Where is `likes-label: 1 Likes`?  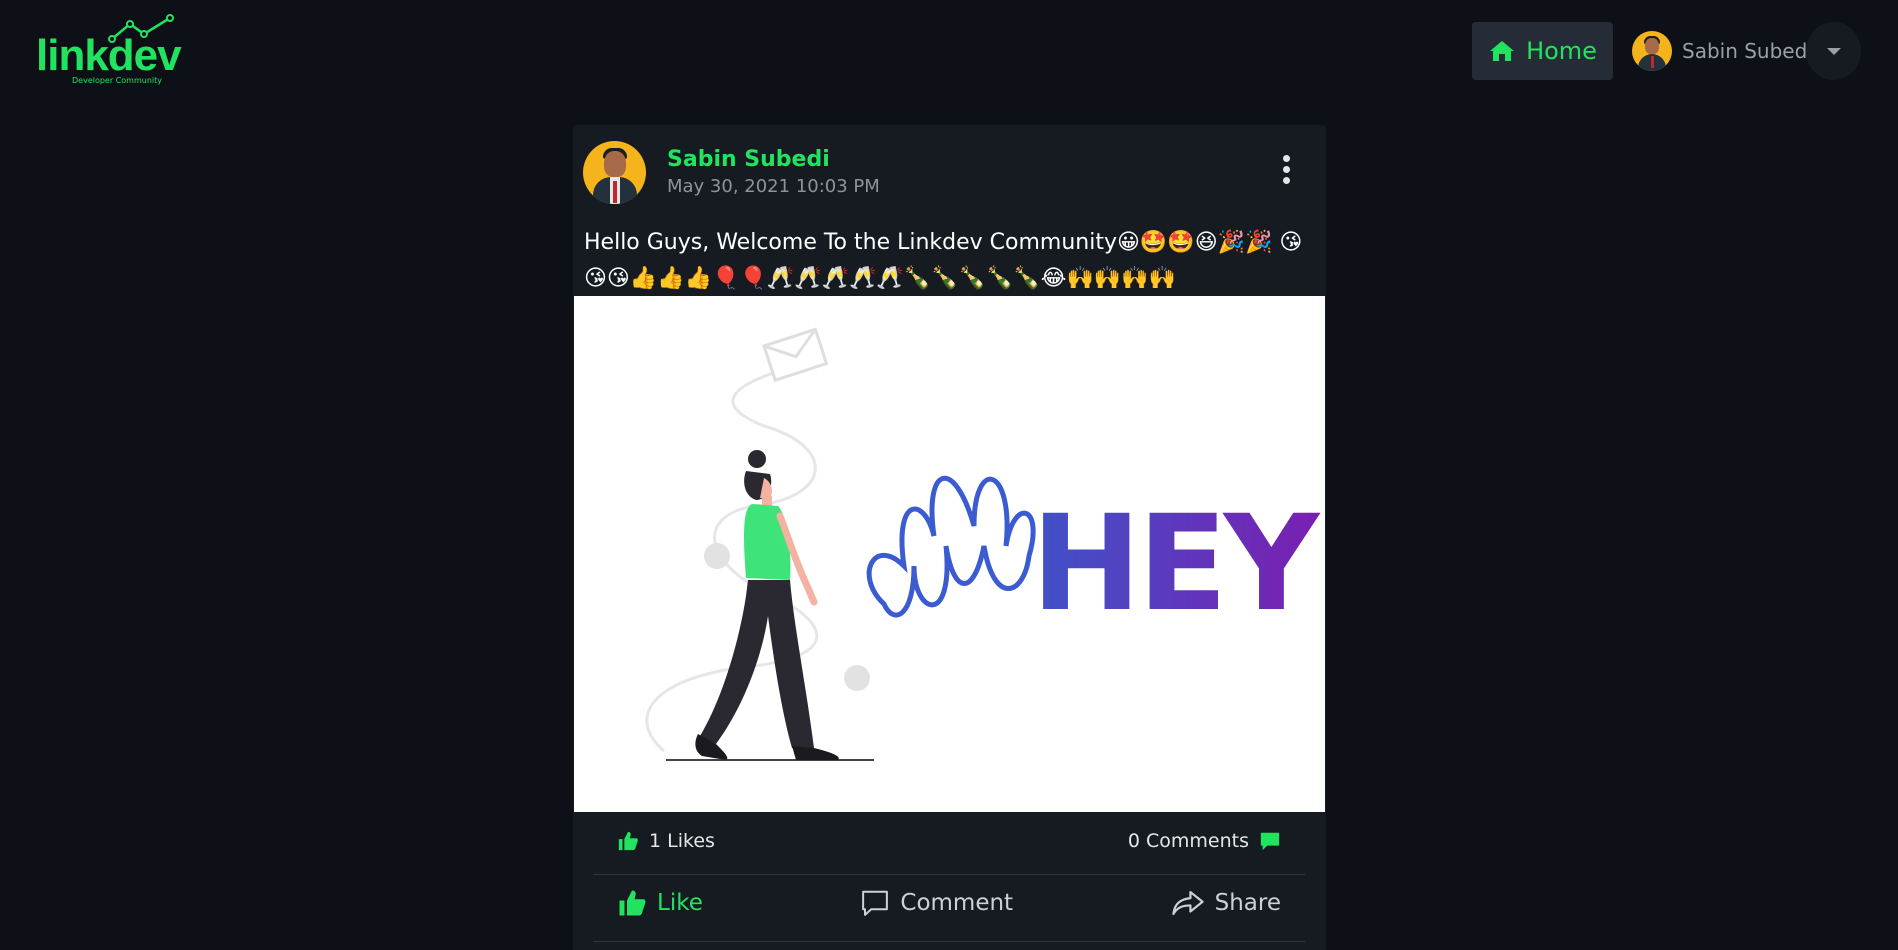 likes-label: 1 Likes is located at coordinates (682, 841).